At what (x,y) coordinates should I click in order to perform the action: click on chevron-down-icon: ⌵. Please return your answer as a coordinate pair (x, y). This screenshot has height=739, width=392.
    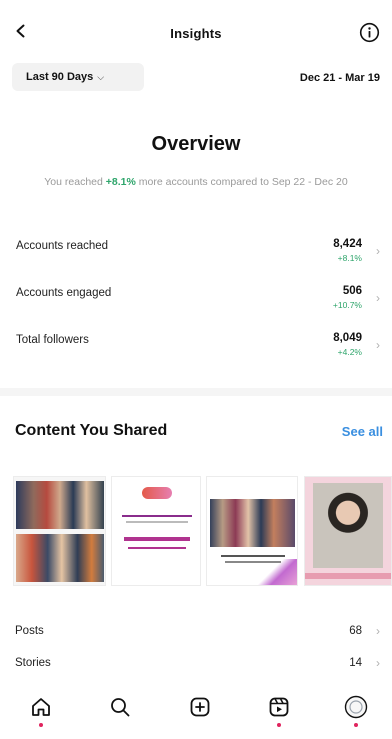
    Looking at the image, I should click on (101, 76).